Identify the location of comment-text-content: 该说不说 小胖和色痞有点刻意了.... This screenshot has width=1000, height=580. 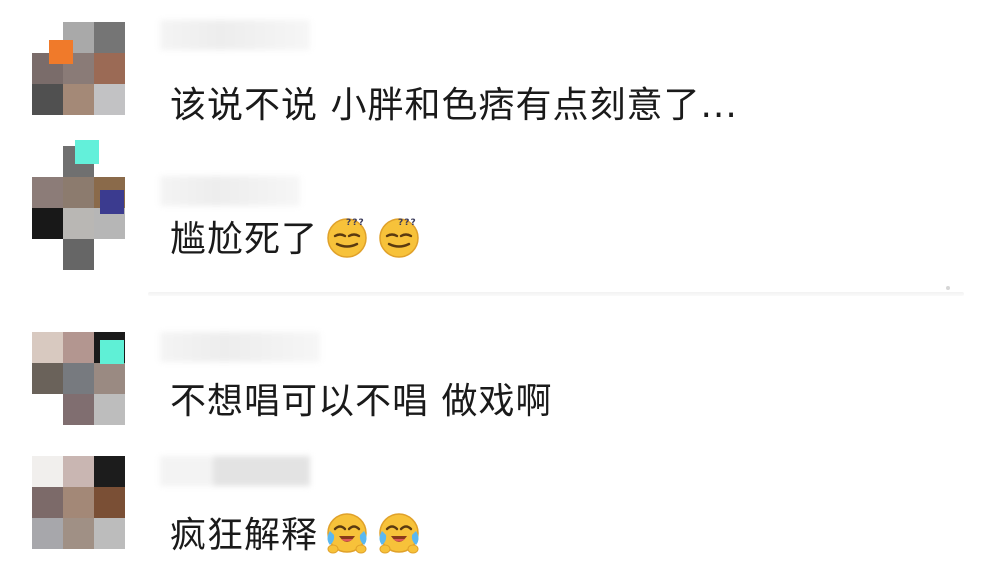
(454, 105).